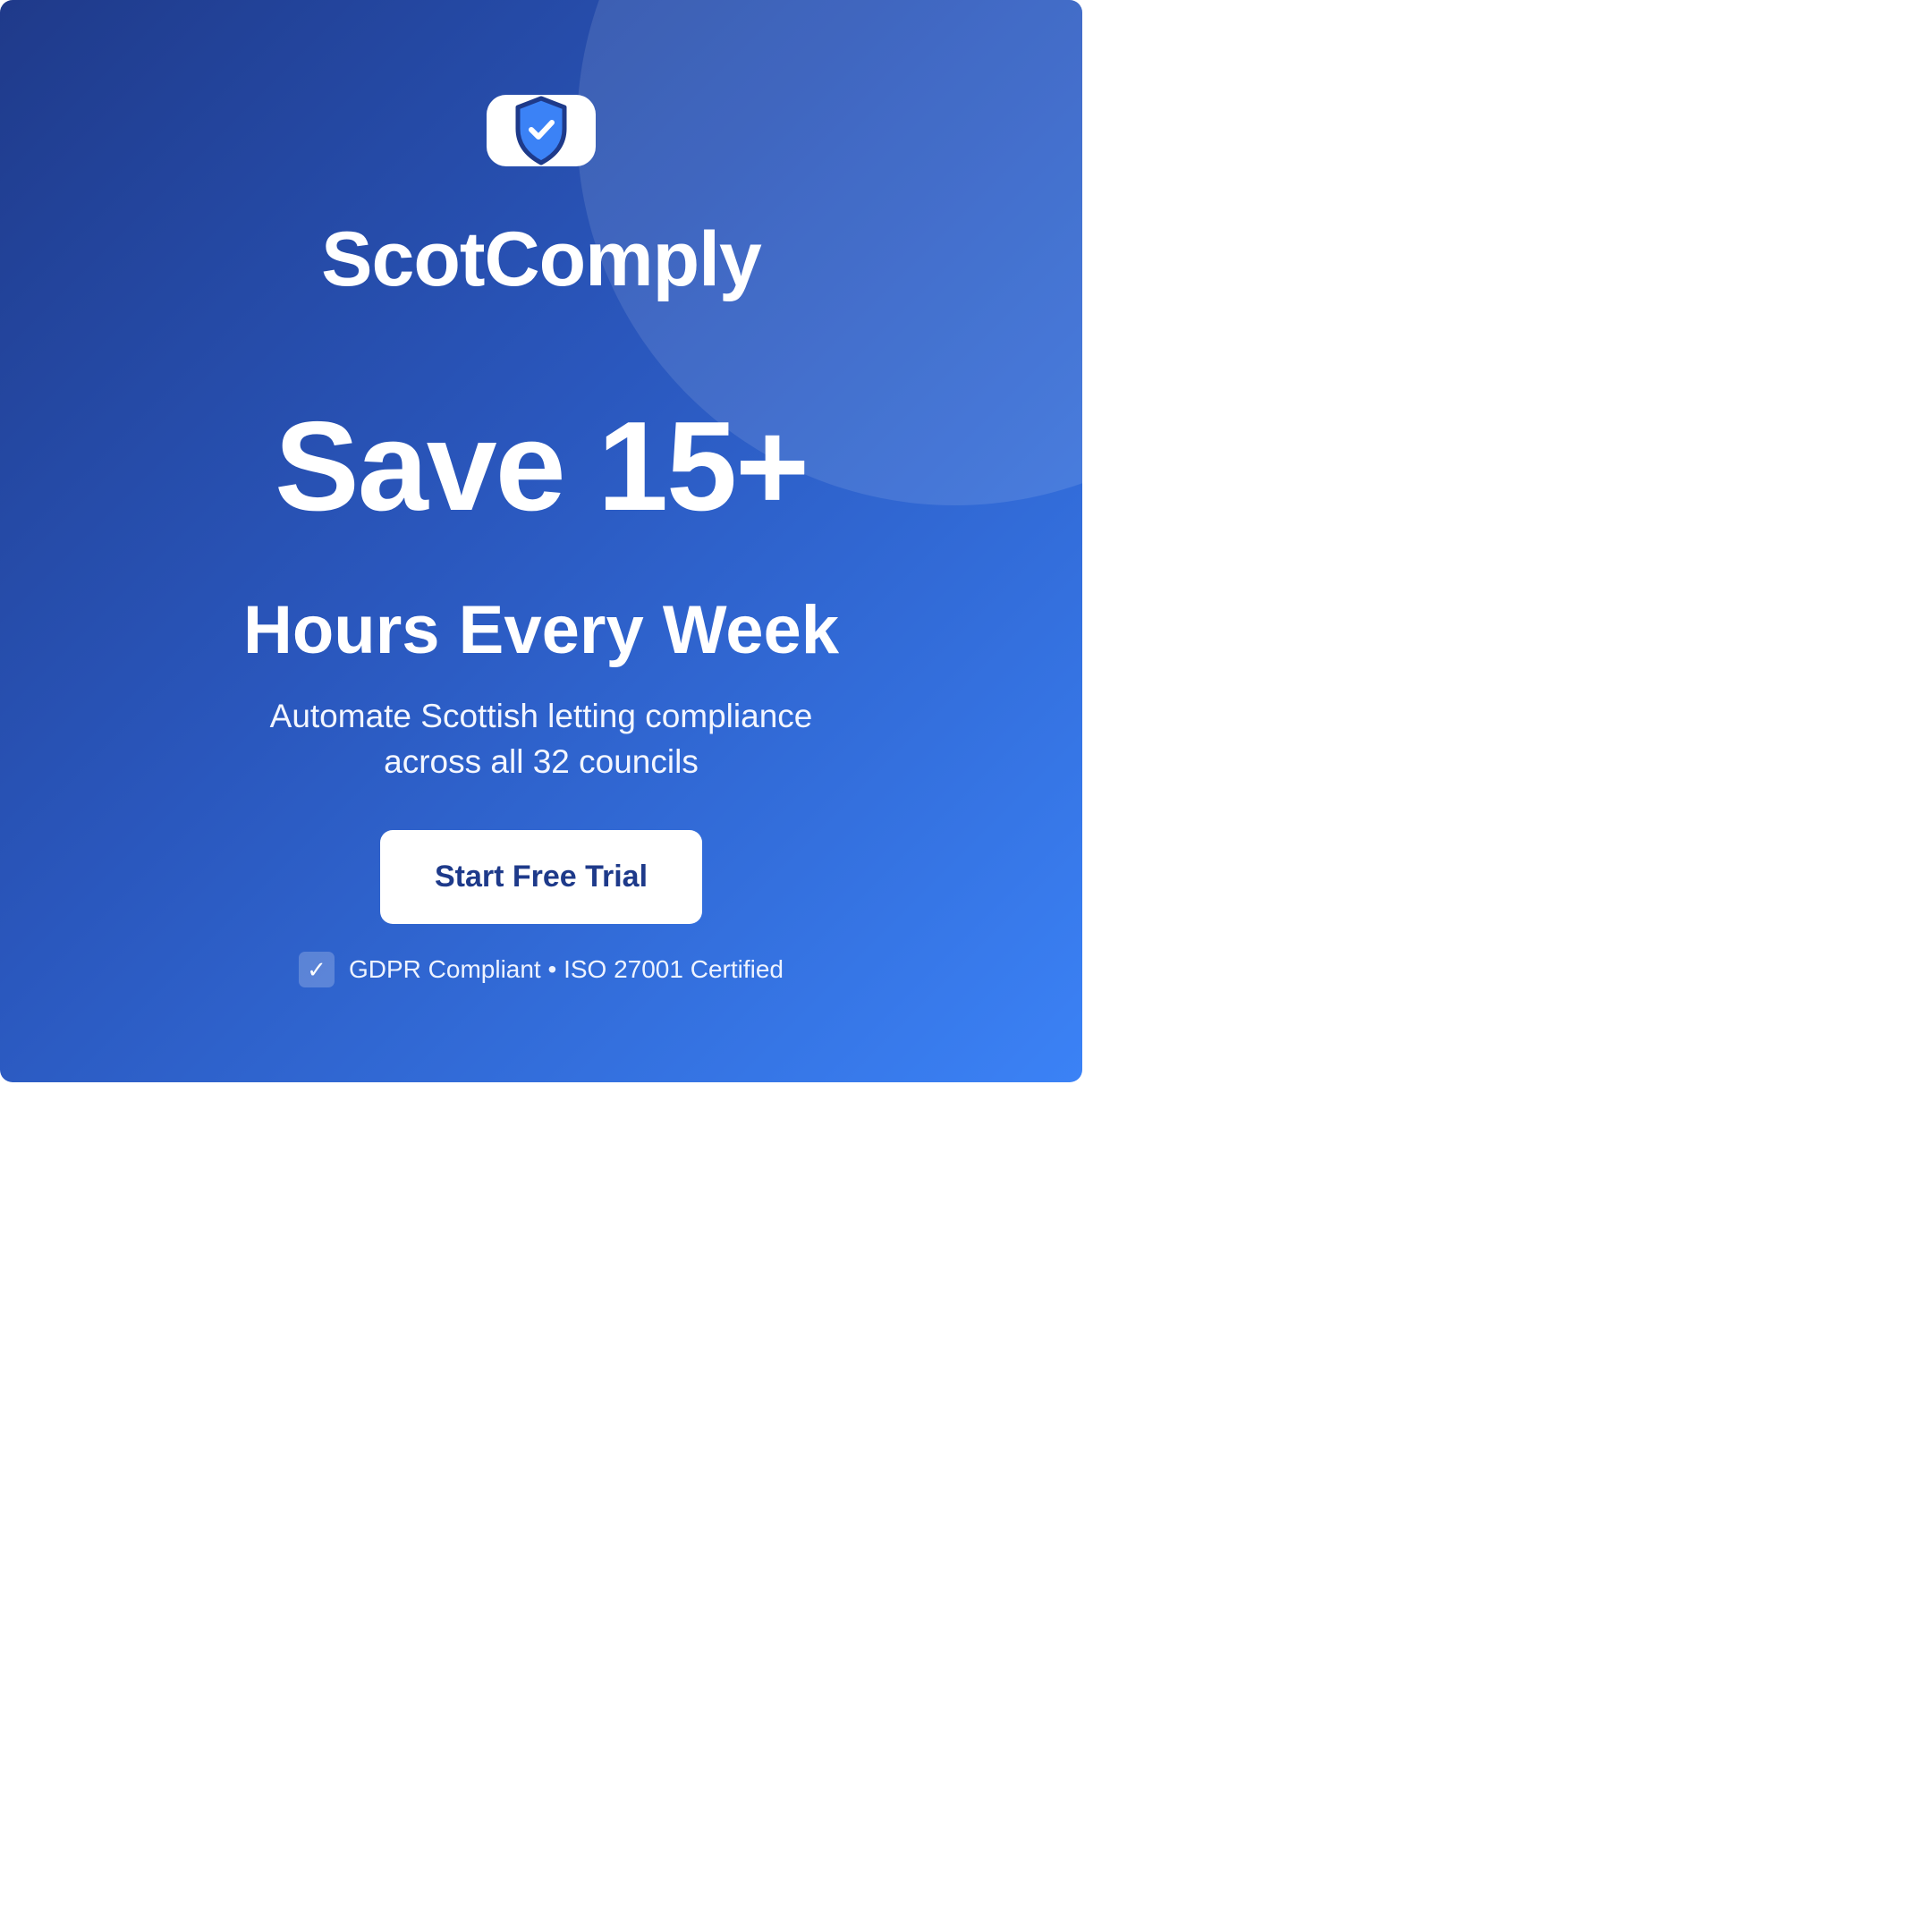  Describe the element at coordinates (566, 969) in the screenshot. I see `trust-text: GDPR Compliant • ISO 27001 Certified` at that location.